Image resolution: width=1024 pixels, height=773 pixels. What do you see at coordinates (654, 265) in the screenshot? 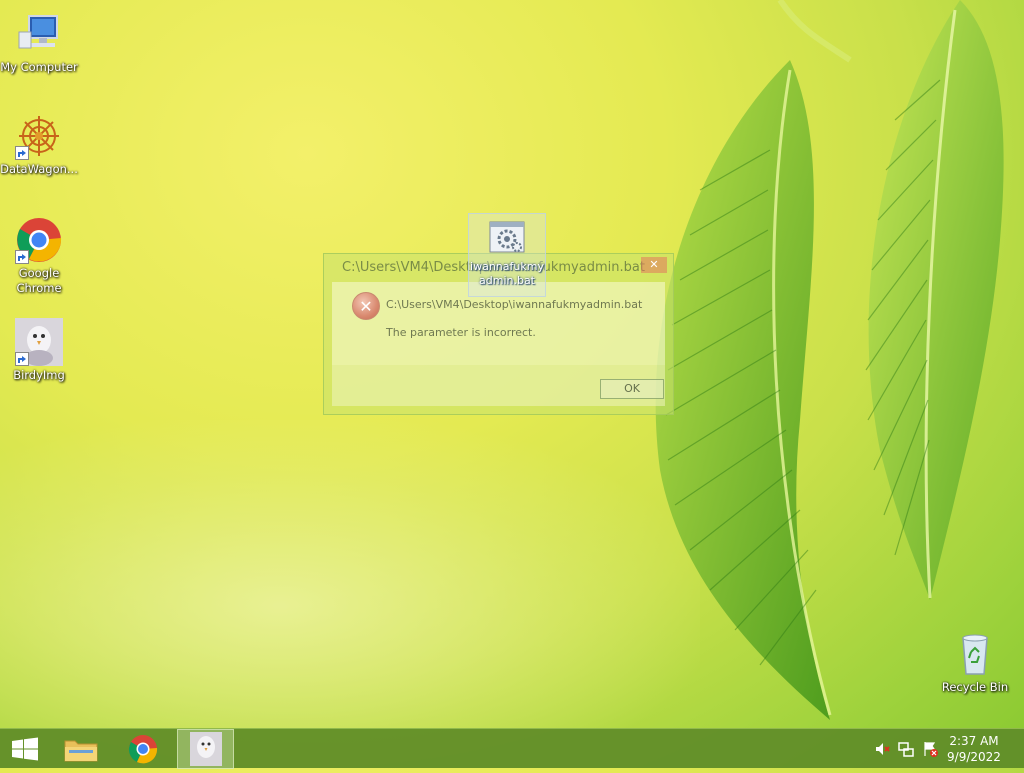
I see `close-button: ✕` at bounding box center [654, 265].